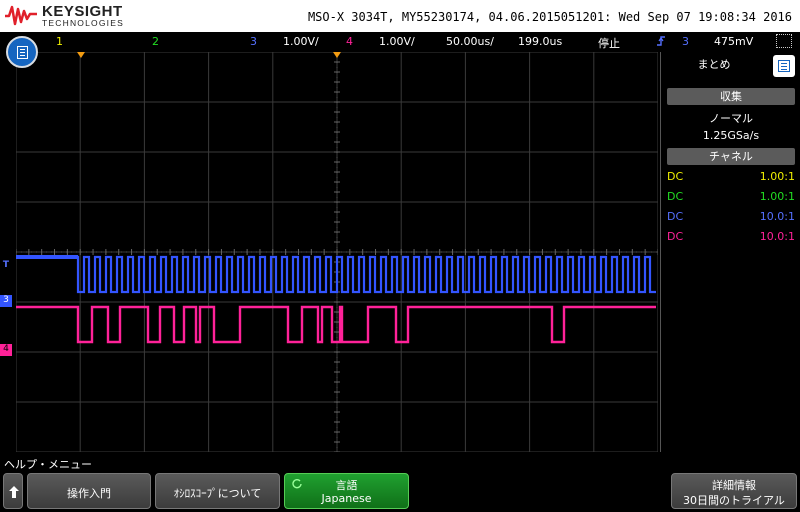 This screenshot has width=800, height=512. Describe the element at coordinates (733, 41) in the screenshot. I see `trigger-level: 475mV` at that location.